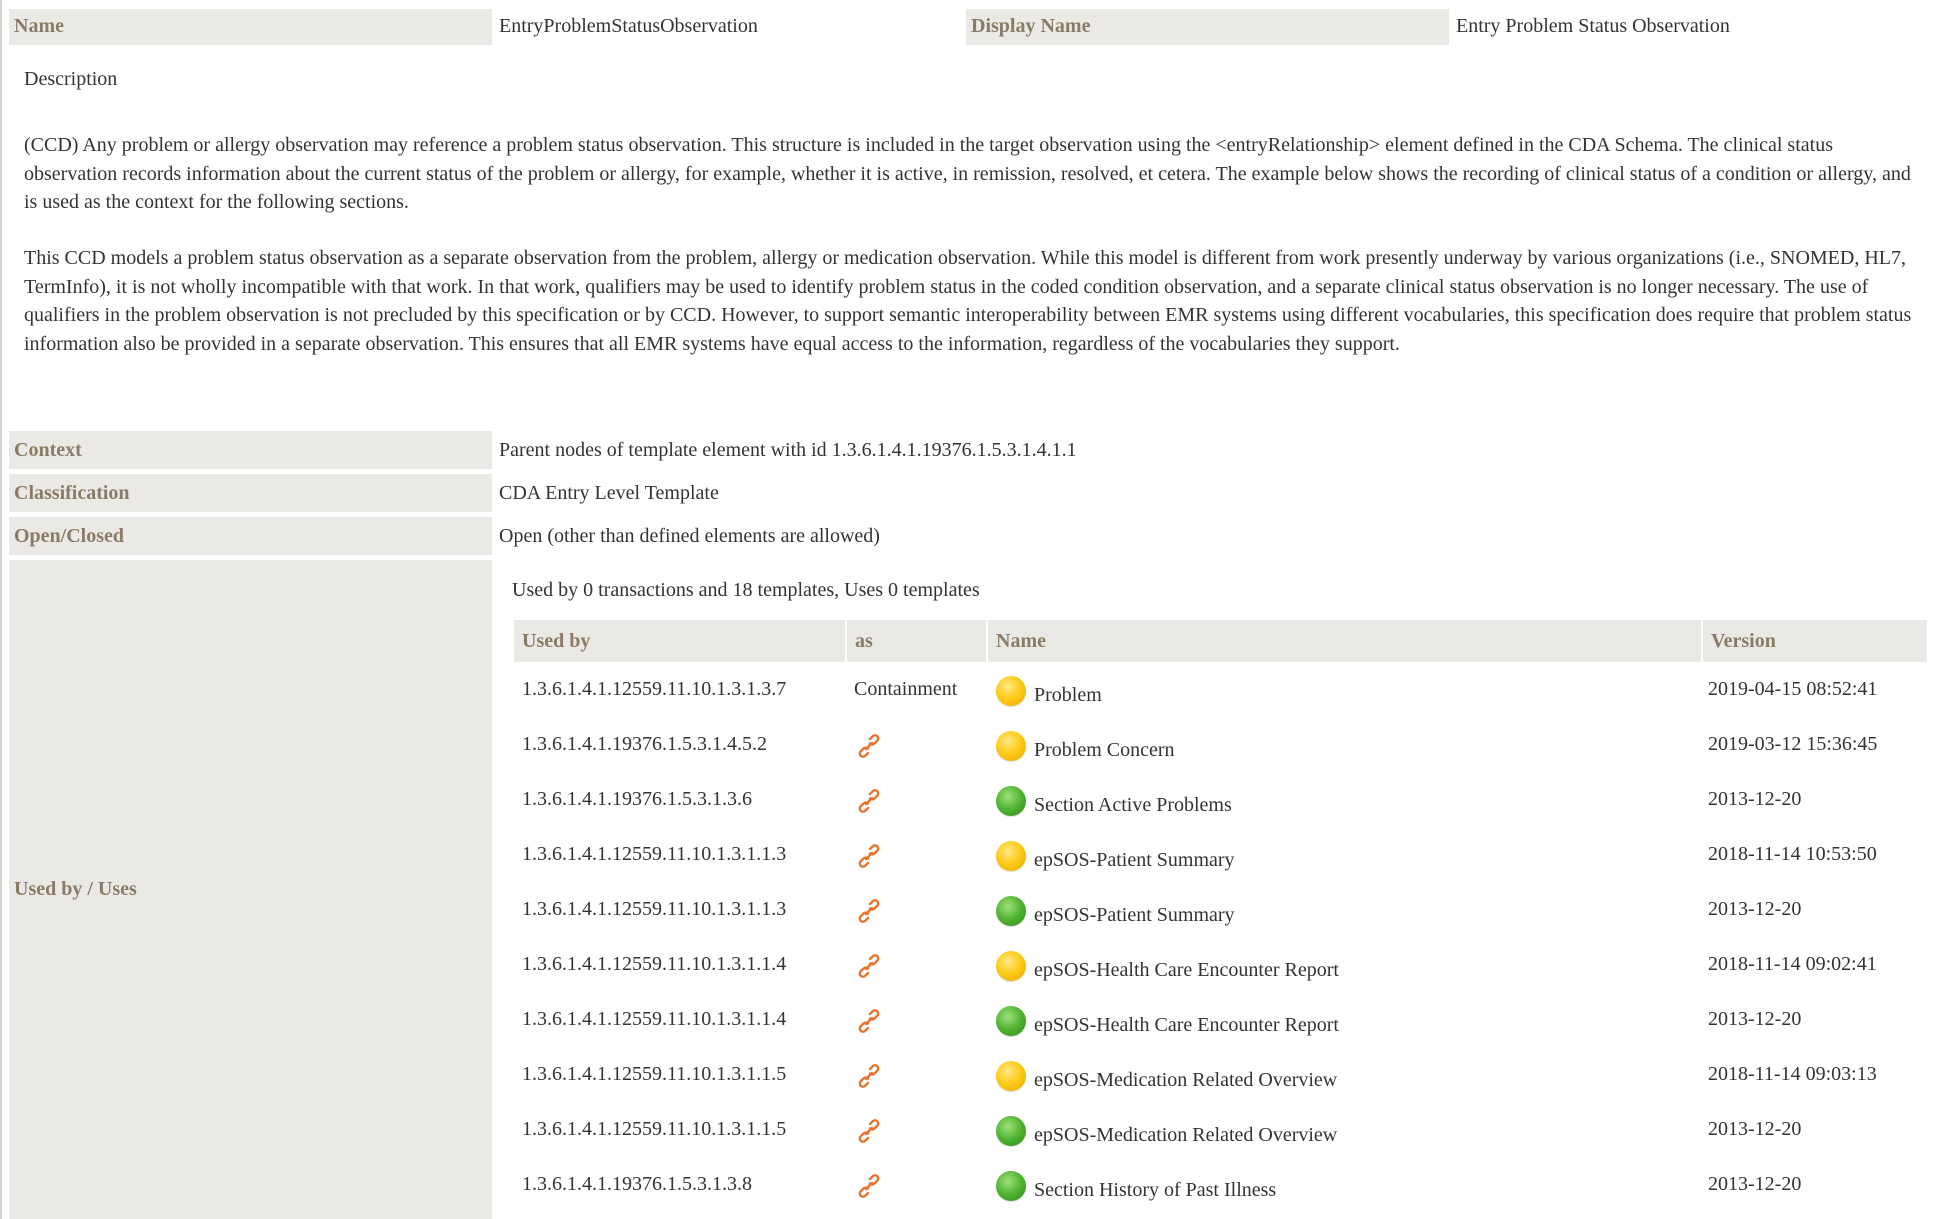 The width and height of the screenshot is (1937, 1219). What do you see at coordinates (637, 1184) in the screenshot?
I see `used-by-template-id: 1.3.6.1.4.1.19376.1.5.3.1.3.8` at bounding box center [637, 1184].